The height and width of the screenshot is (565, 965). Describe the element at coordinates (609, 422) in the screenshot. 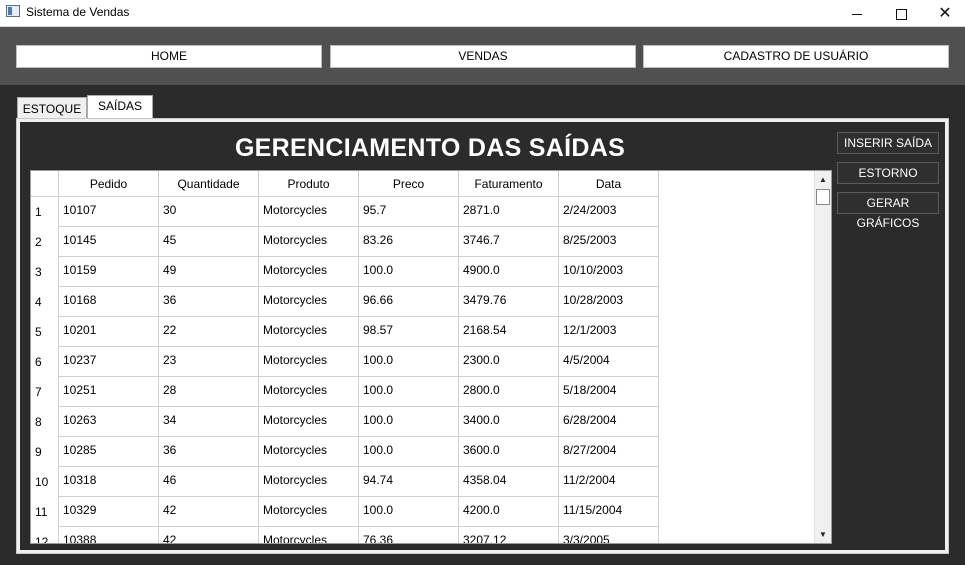

I see `cell-data: 6/28/2004` at that location.